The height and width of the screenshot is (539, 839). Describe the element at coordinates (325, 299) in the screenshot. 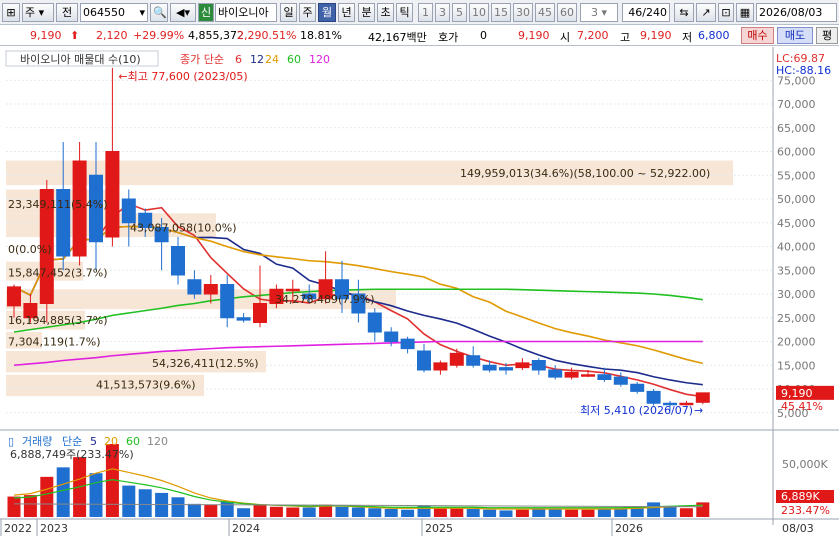

I see `volume-profile-label: 34,278,489(7.9%)` at that location.